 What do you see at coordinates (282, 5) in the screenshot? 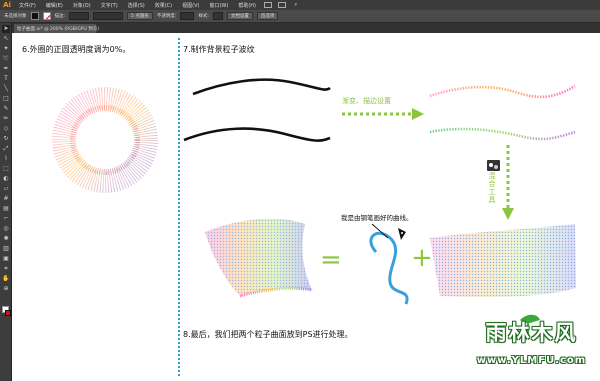
I see `arrange-documents-icon` at bounding box center [282, 5].